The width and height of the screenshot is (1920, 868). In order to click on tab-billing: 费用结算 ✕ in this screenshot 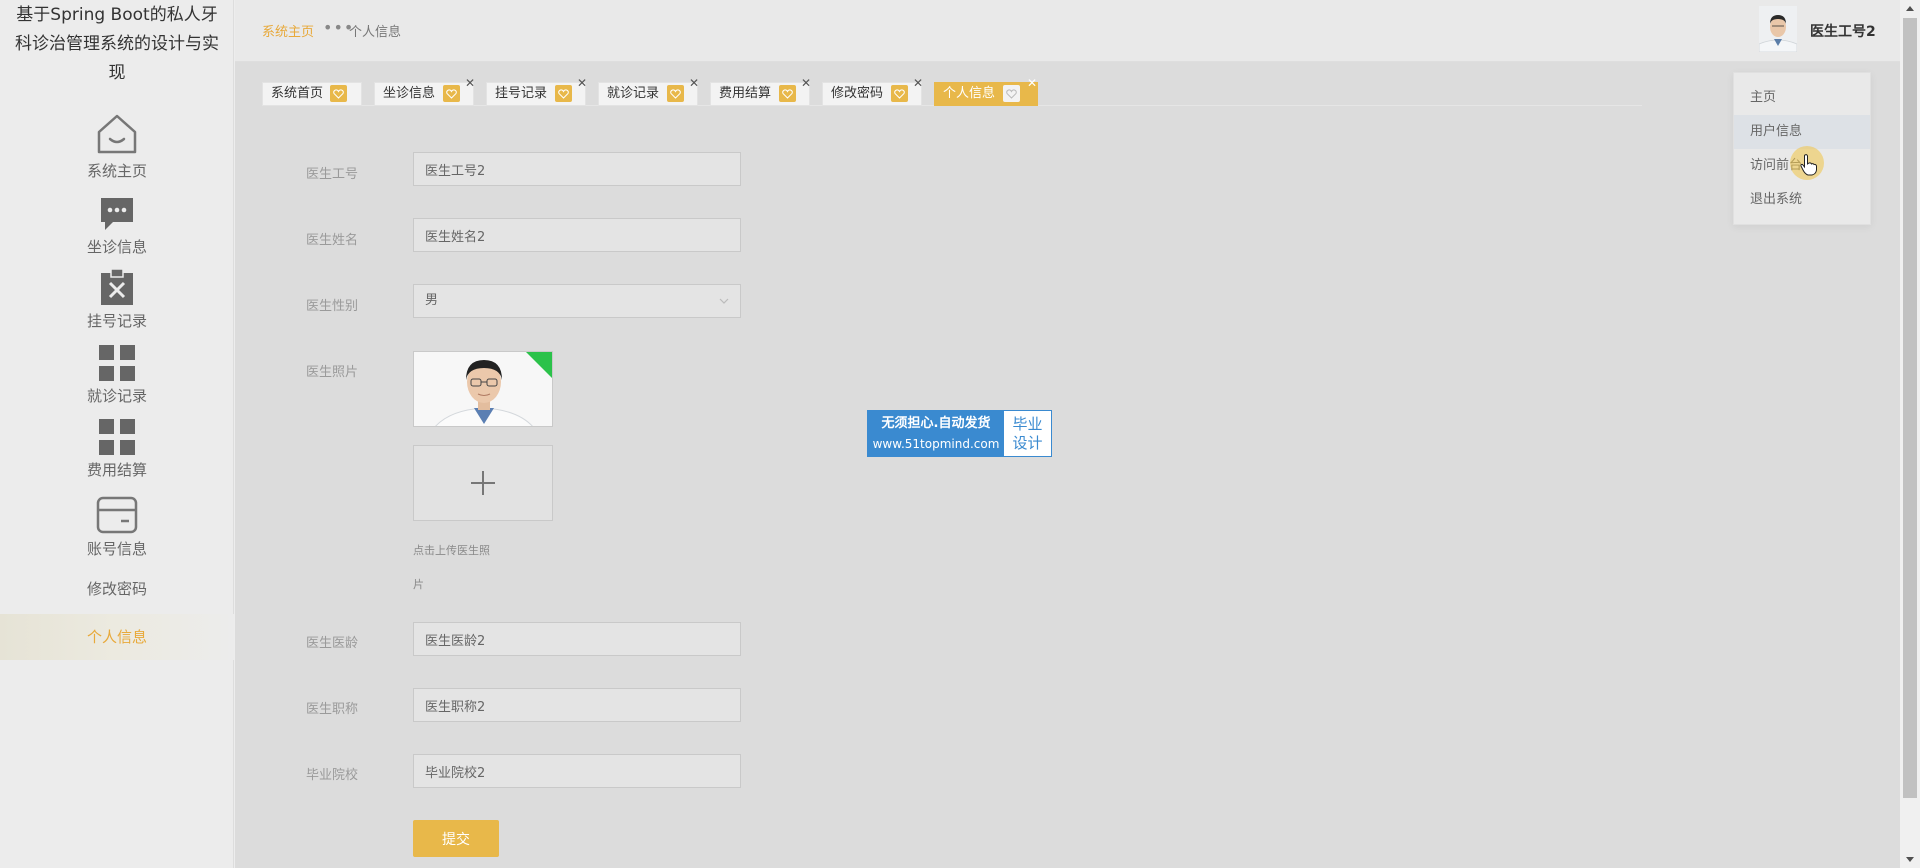, I will do `click(760, 91)`.